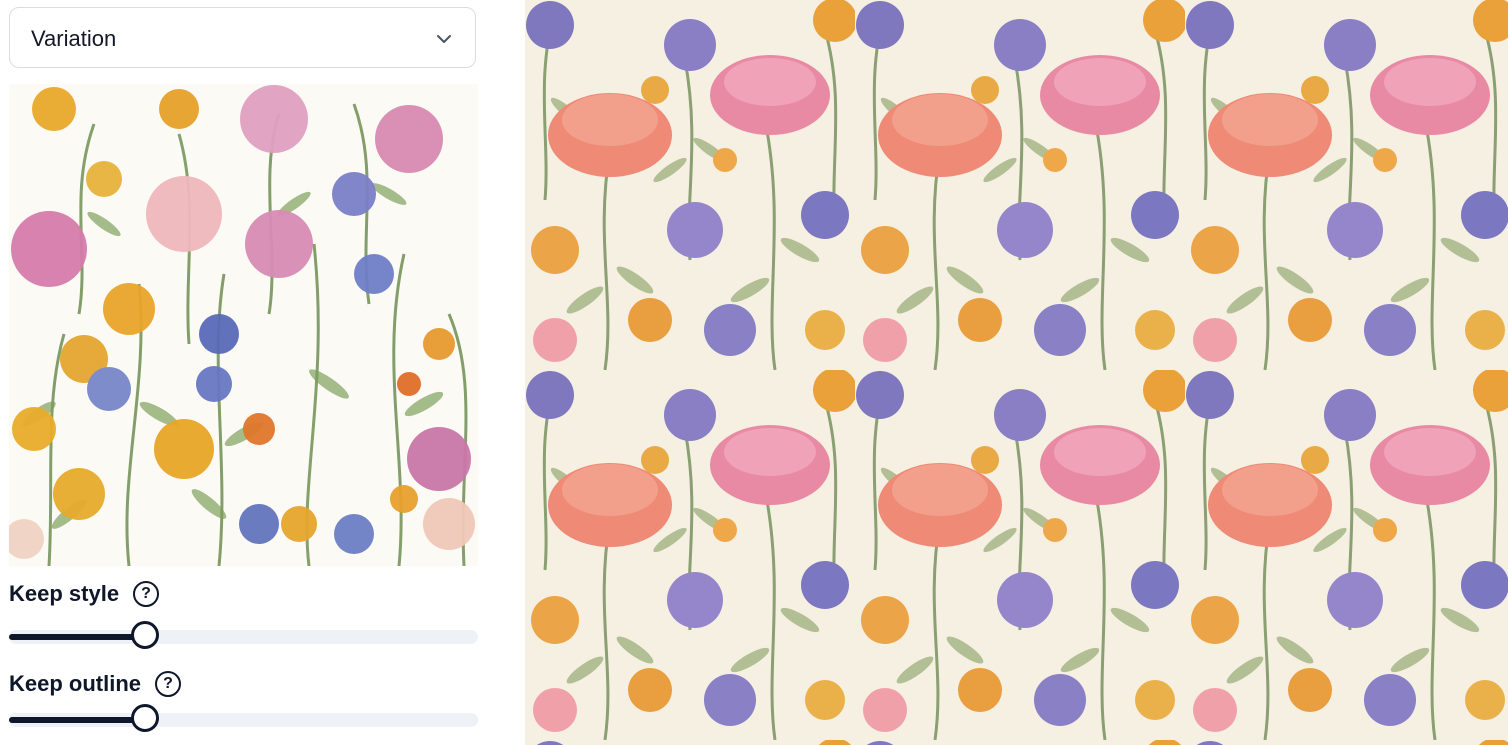  Describe the element at coordinates (243, 718) in the screenshot. I see `keep-outline-slider` at that location.